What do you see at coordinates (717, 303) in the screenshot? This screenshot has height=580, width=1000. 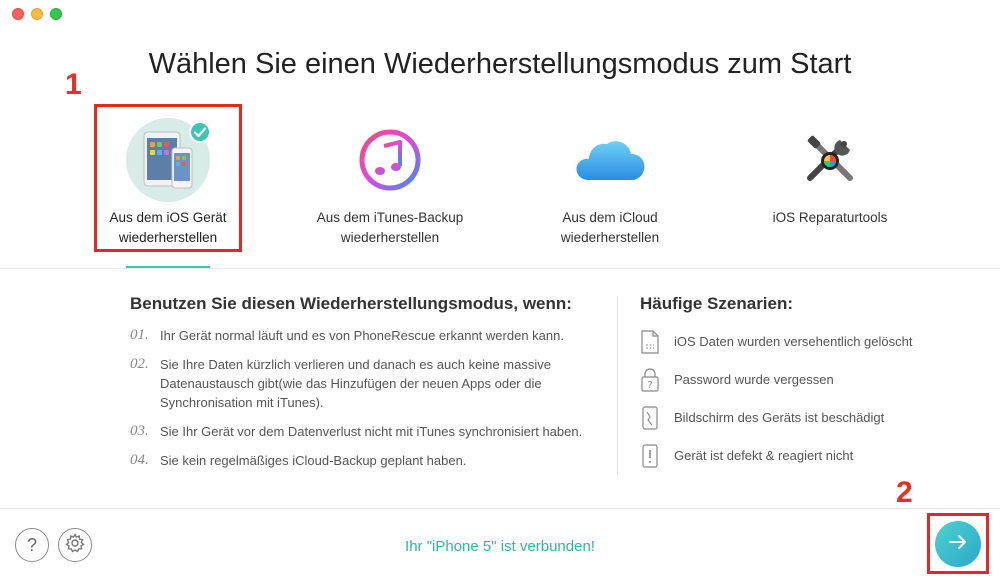 I see `scenarios-heading: Häufige Szenarien:` at bounding box center [717, 303].